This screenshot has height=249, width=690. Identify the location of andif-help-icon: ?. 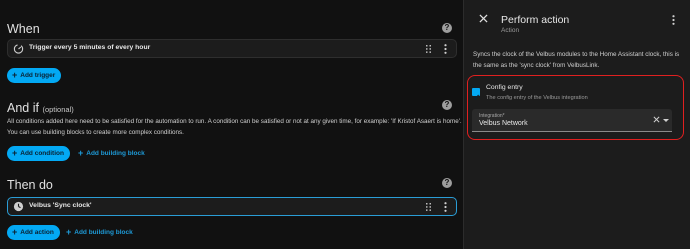
(447, 105).